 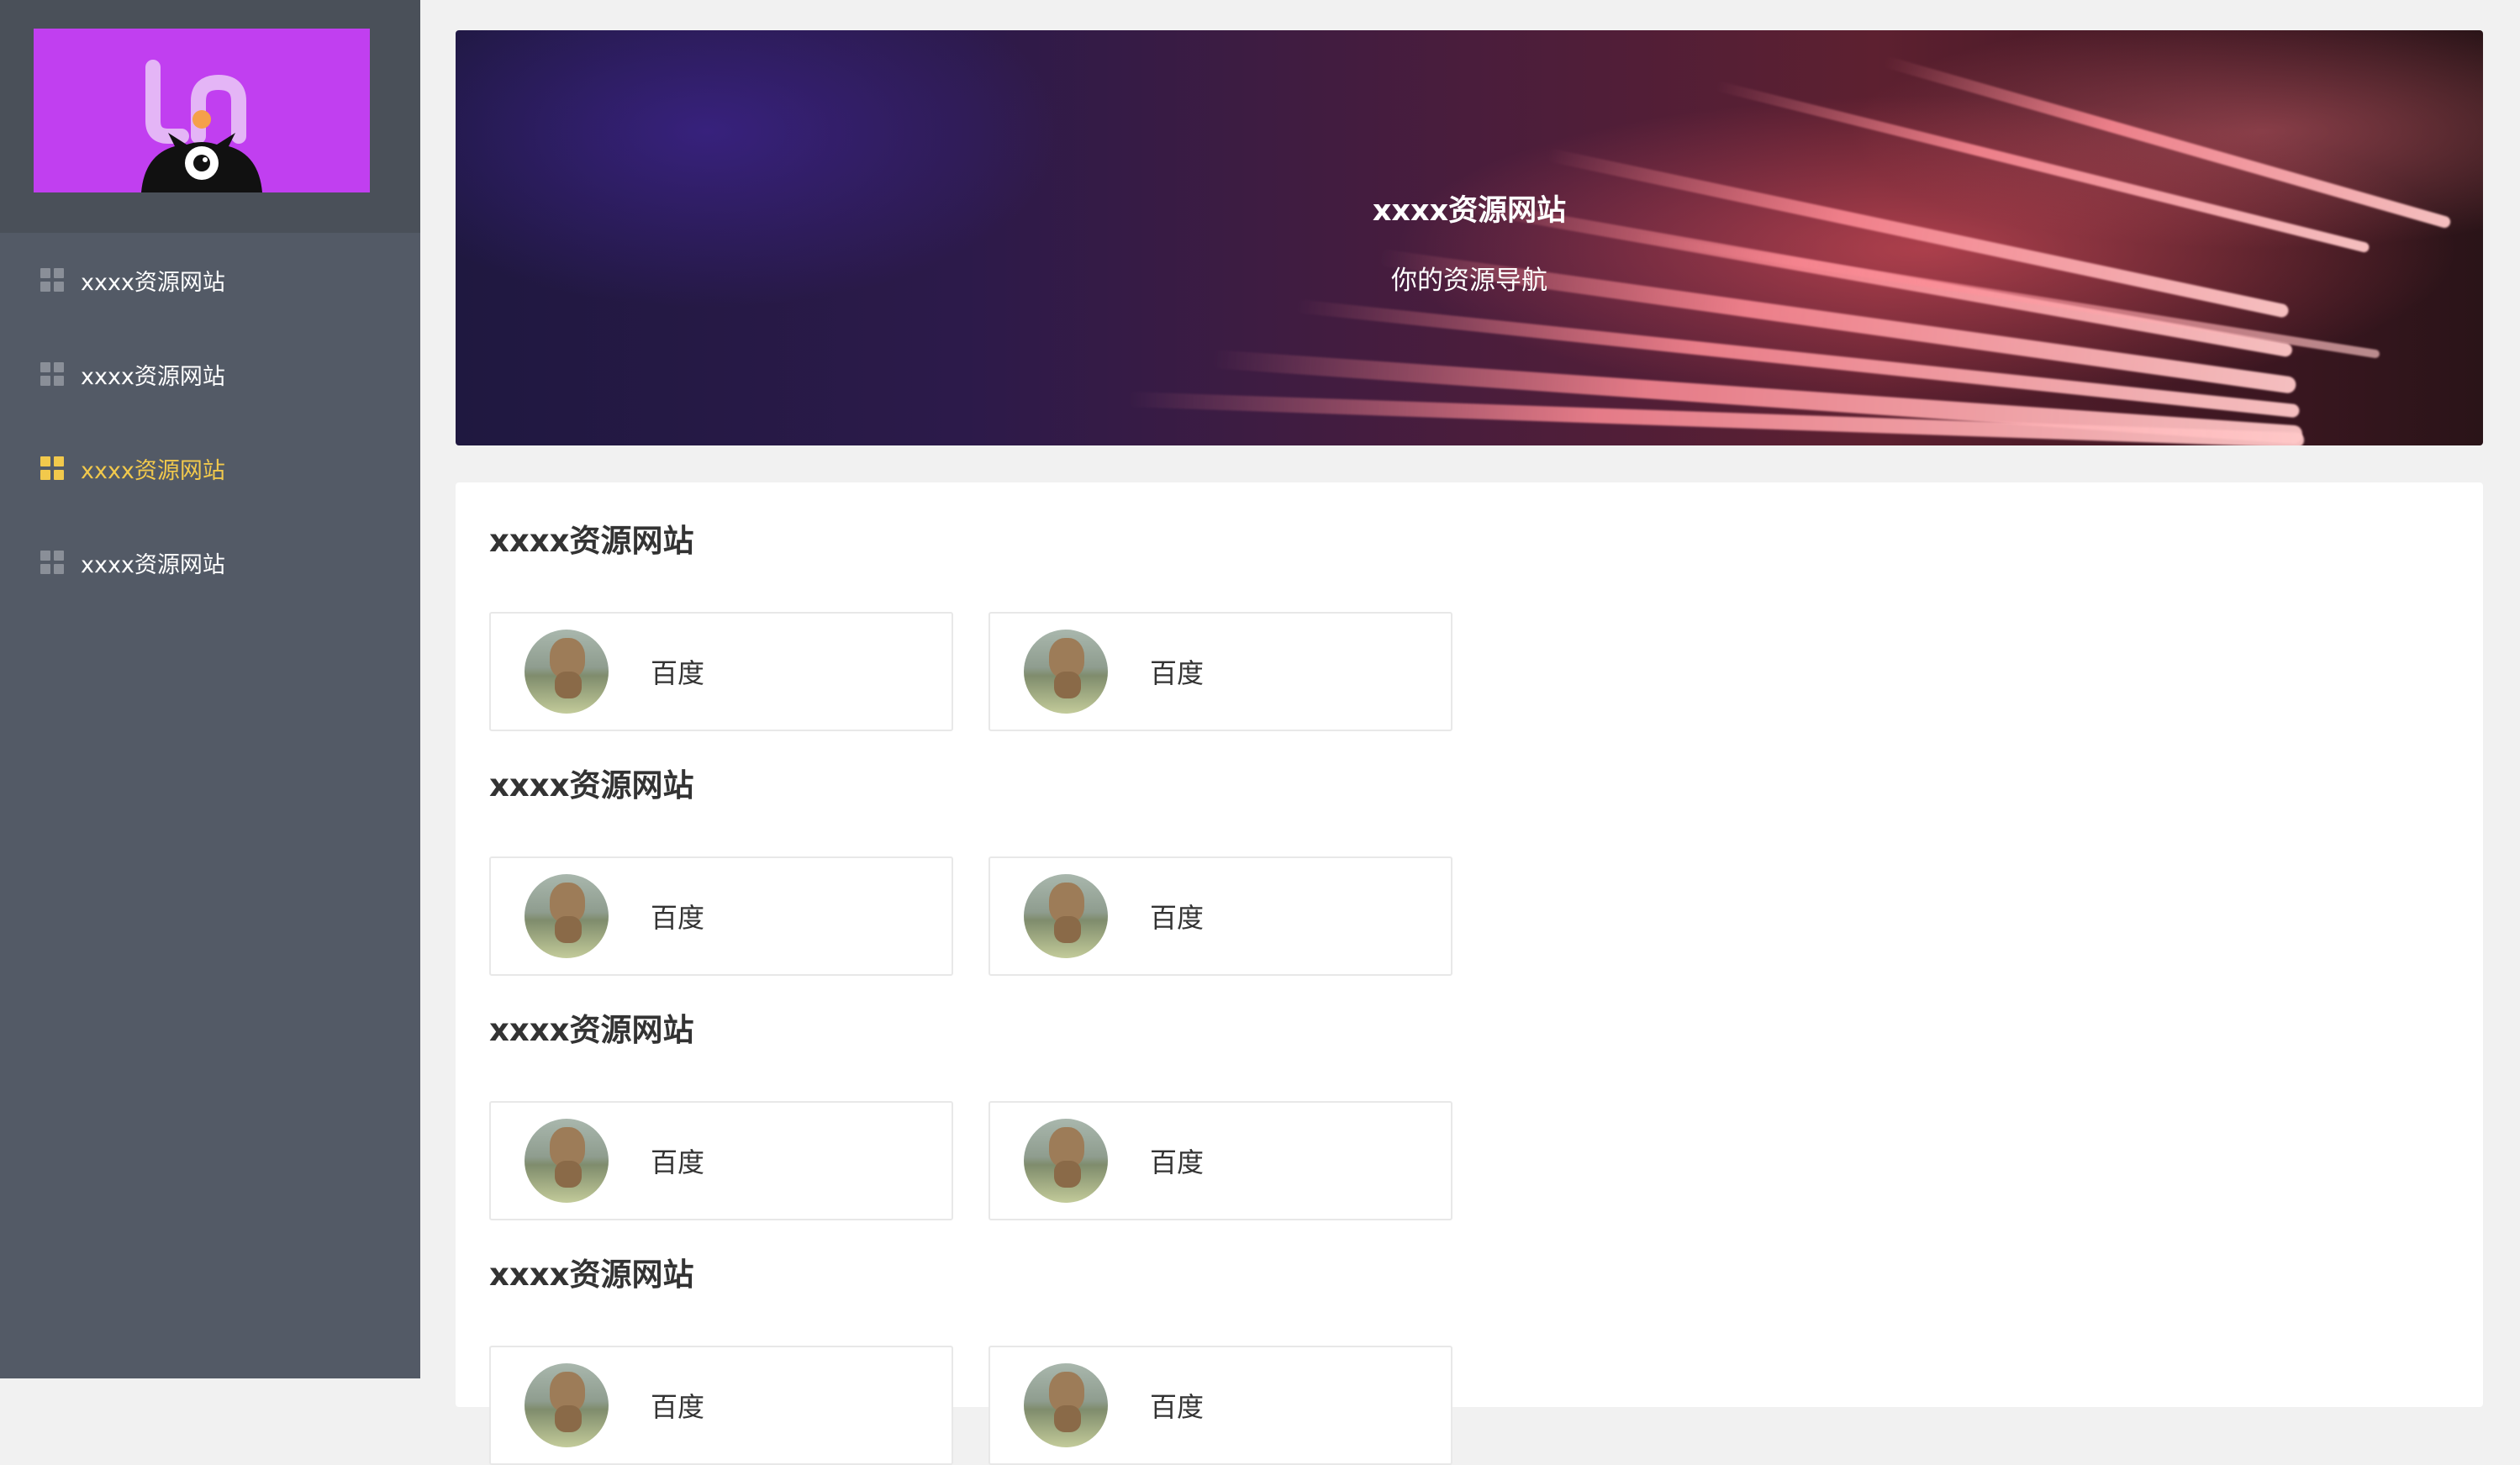 I want to click on banner-subtitle: 你的资源导航, so click(x=1469, y=281).